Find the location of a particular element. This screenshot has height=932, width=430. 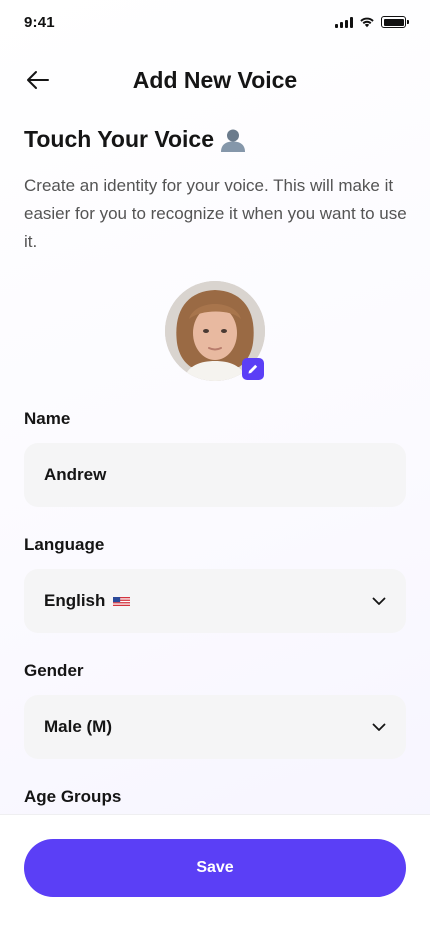

battery-icon is located at coordinates (395, 22).